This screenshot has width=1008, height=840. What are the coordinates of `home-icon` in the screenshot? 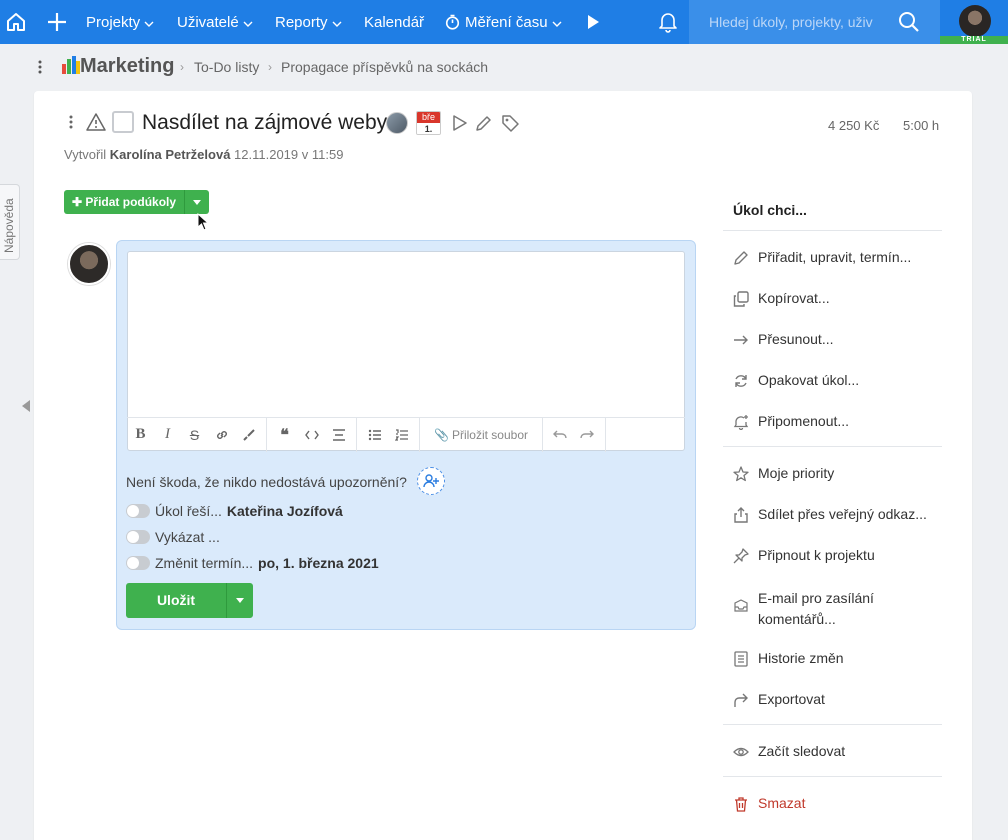 It's located at (16, 22).